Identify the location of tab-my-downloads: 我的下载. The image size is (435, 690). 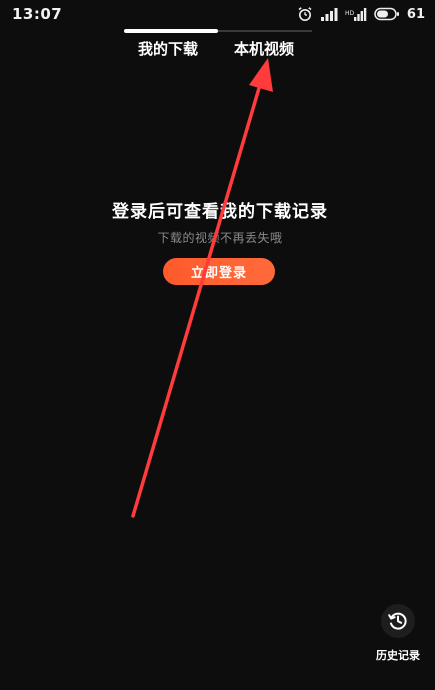
(168, 48).